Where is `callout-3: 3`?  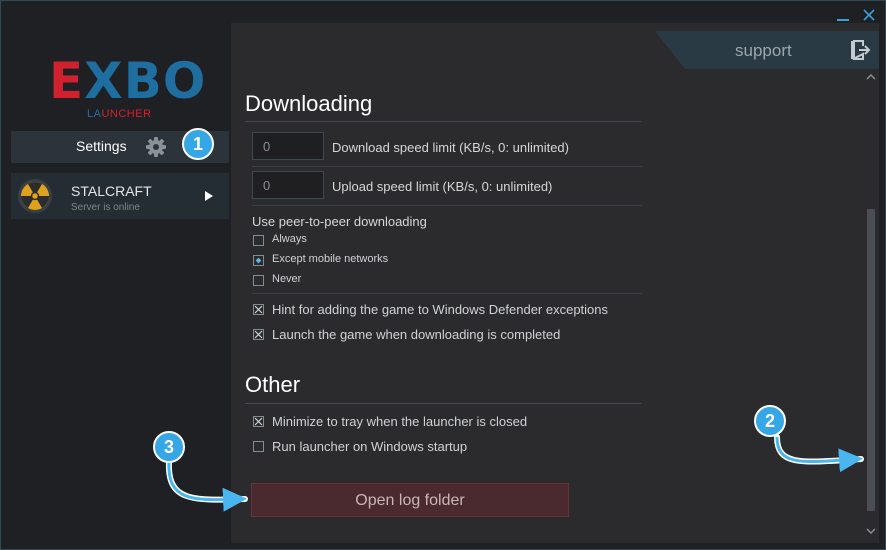
callout-3: 3 is located at coordinates (169, 447).